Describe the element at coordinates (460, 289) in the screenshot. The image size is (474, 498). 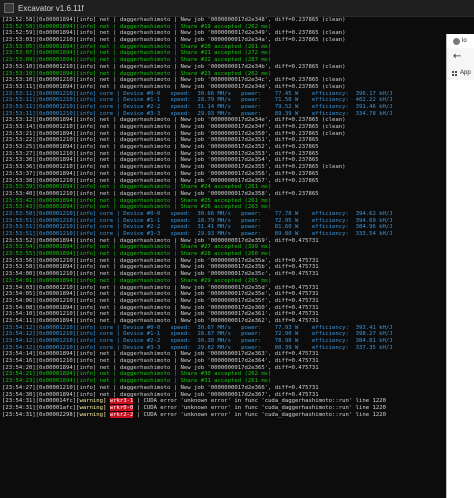
I see `browser-content` at that location.